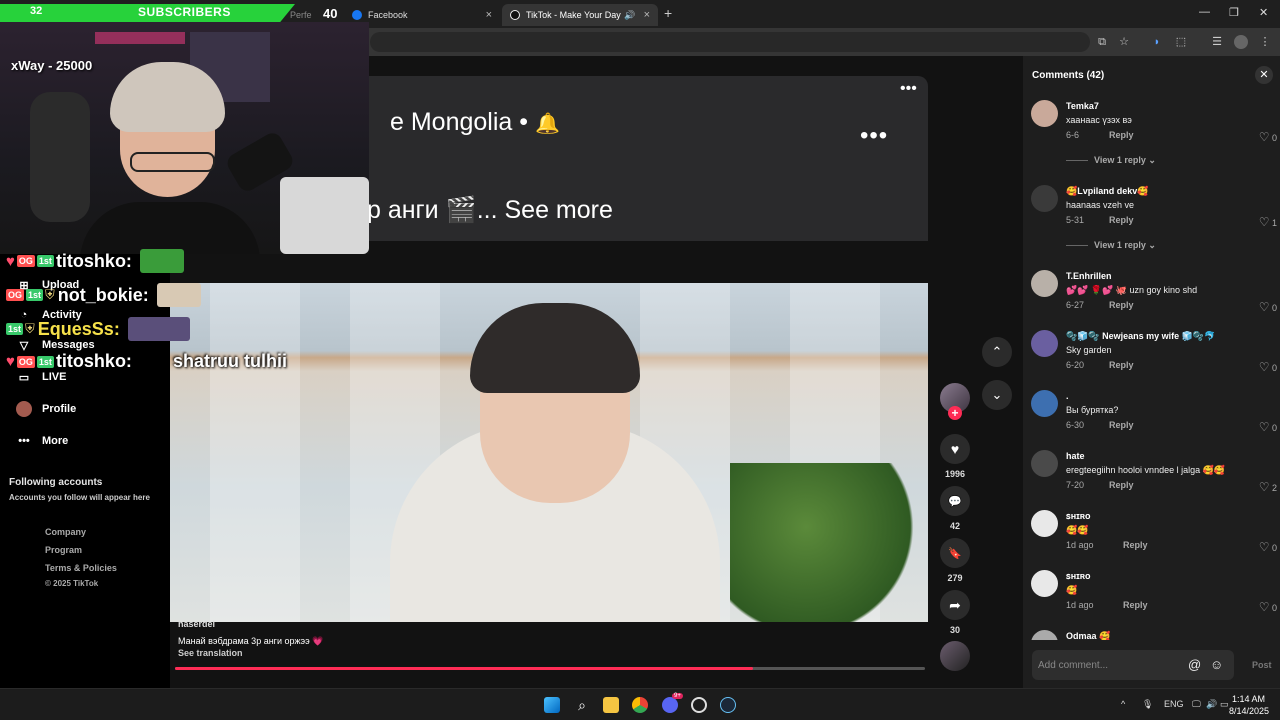  I want to click on like-button: ♥, so click(955, 449).